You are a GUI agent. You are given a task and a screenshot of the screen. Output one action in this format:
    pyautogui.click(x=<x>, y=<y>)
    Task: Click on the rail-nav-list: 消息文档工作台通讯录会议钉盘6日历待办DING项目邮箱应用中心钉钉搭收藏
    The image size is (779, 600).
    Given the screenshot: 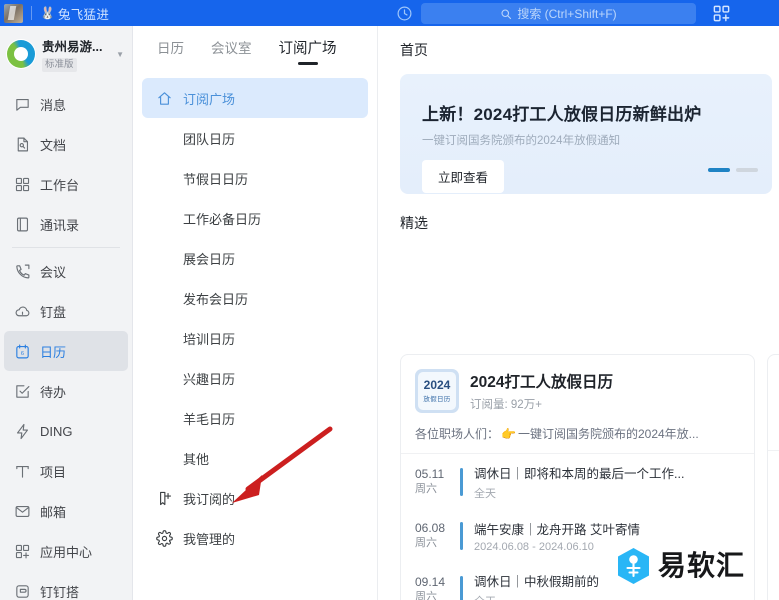 What is the action you would take?
    pyautogui.click(x=66, y=341)
    